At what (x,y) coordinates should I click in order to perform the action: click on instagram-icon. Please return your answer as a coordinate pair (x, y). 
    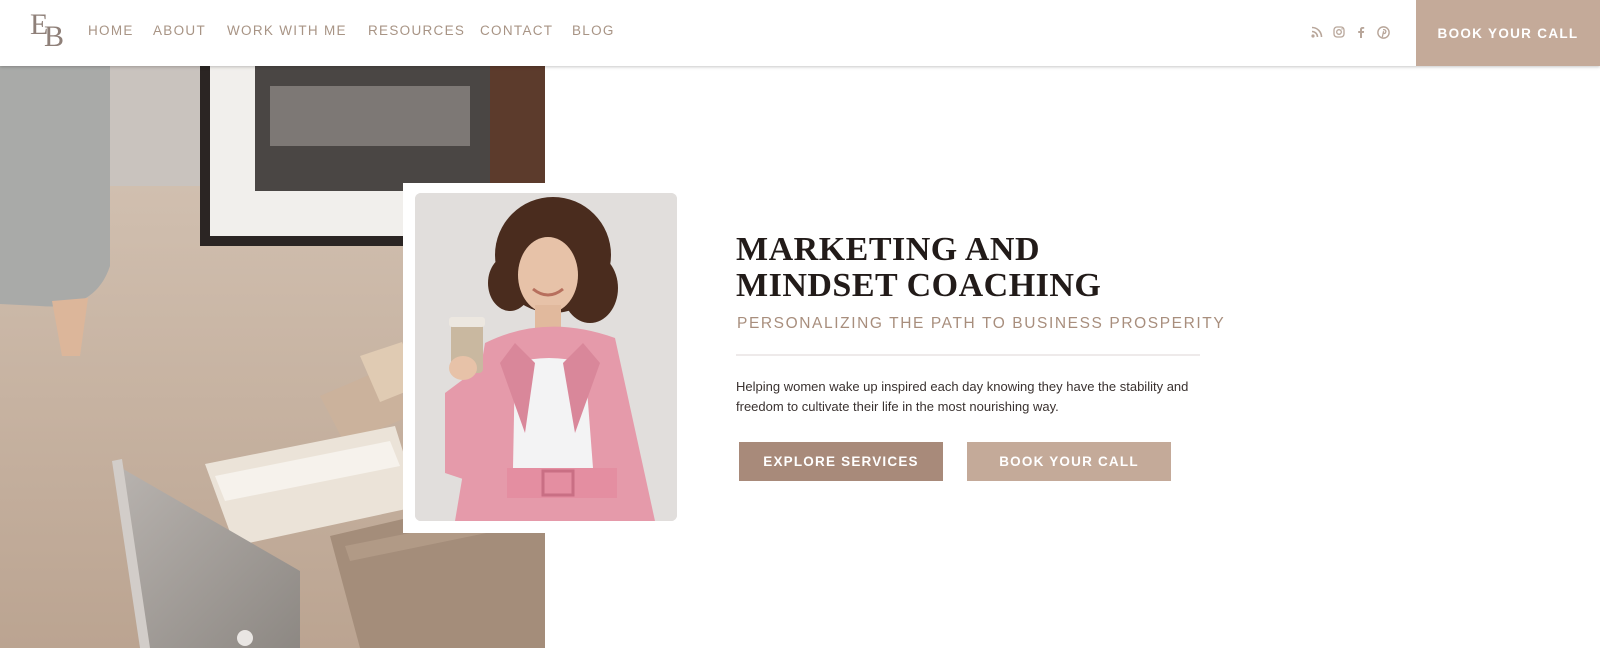
    Looking at the image, I should click on (1339, 32).